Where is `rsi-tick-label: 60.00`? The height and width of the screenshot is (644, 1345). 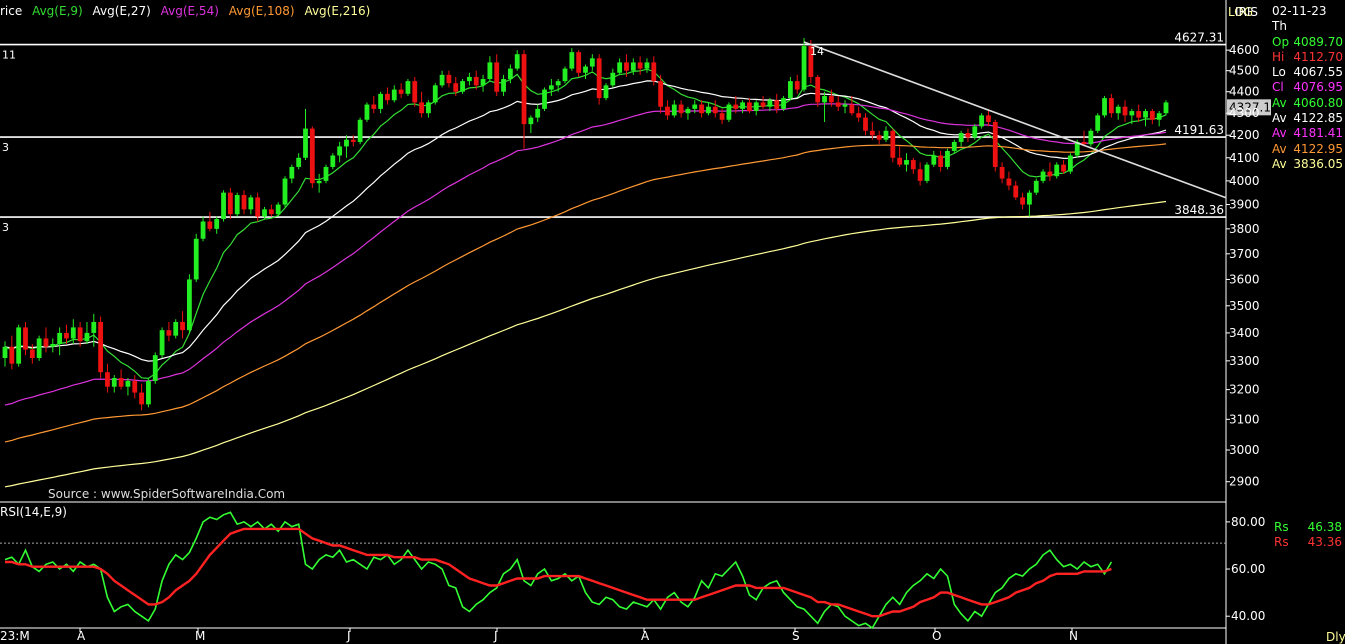 rsi-tick-label: 60.00 is located at coordinates (1248, 569).